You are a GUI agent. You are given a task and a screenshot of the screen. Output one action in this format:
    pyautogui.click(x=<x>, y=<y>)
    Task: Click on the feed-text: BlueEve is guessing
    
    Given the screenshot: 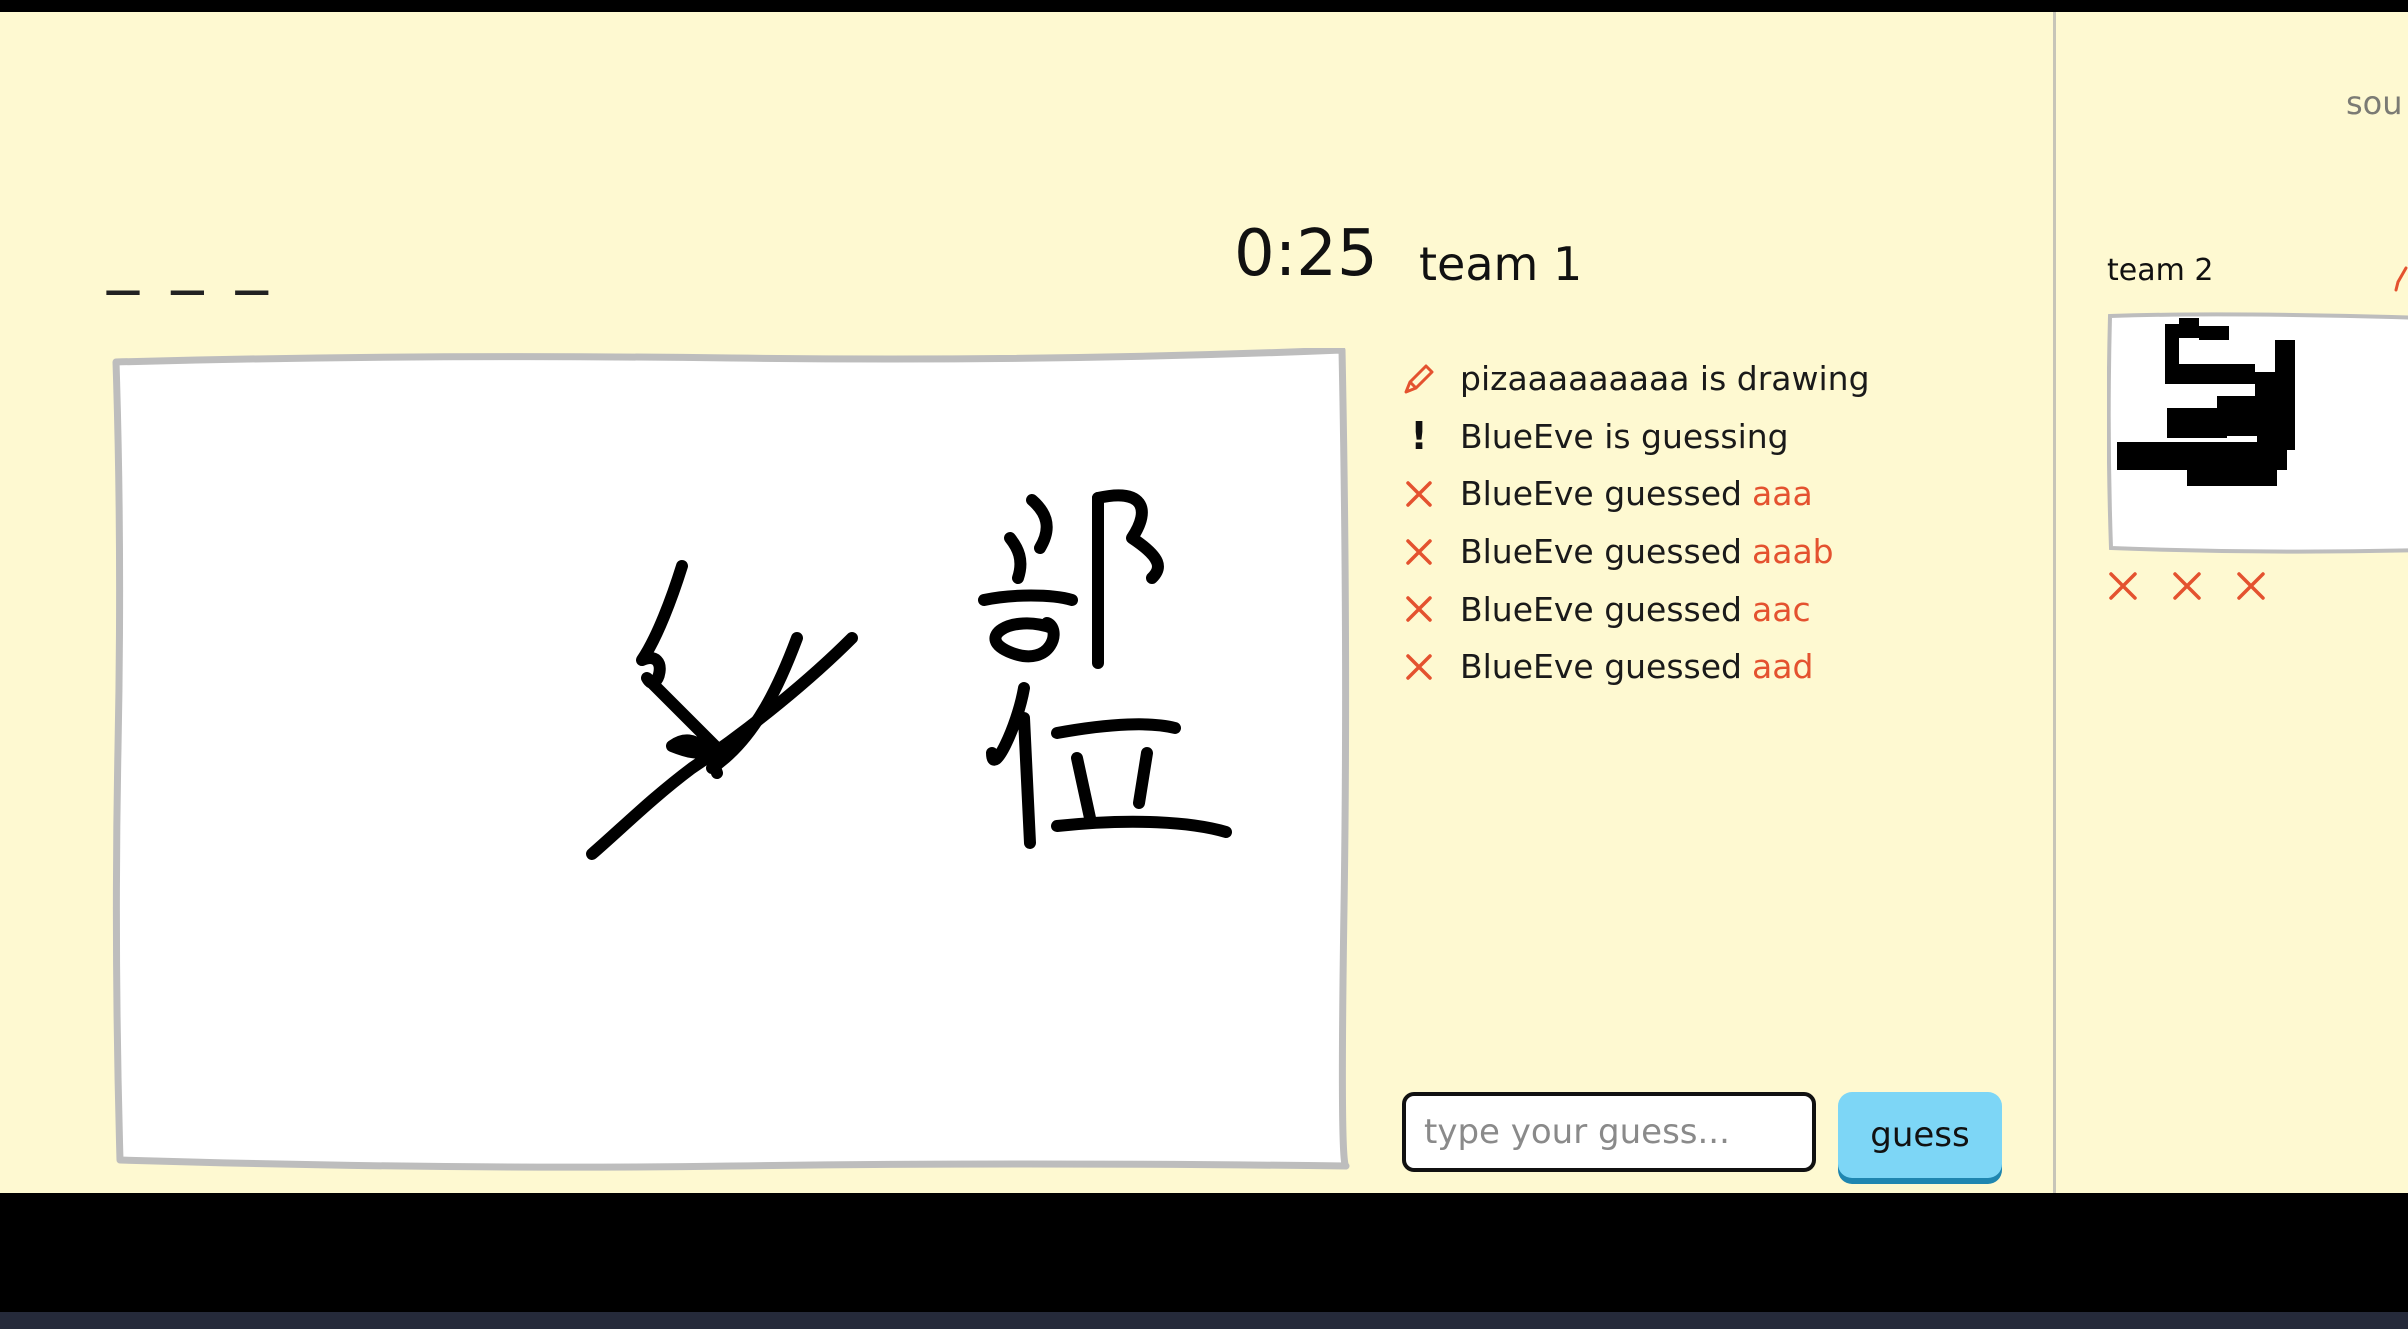 What is the action you would take?
    pyautogui.click(x=1624, y=436)
    